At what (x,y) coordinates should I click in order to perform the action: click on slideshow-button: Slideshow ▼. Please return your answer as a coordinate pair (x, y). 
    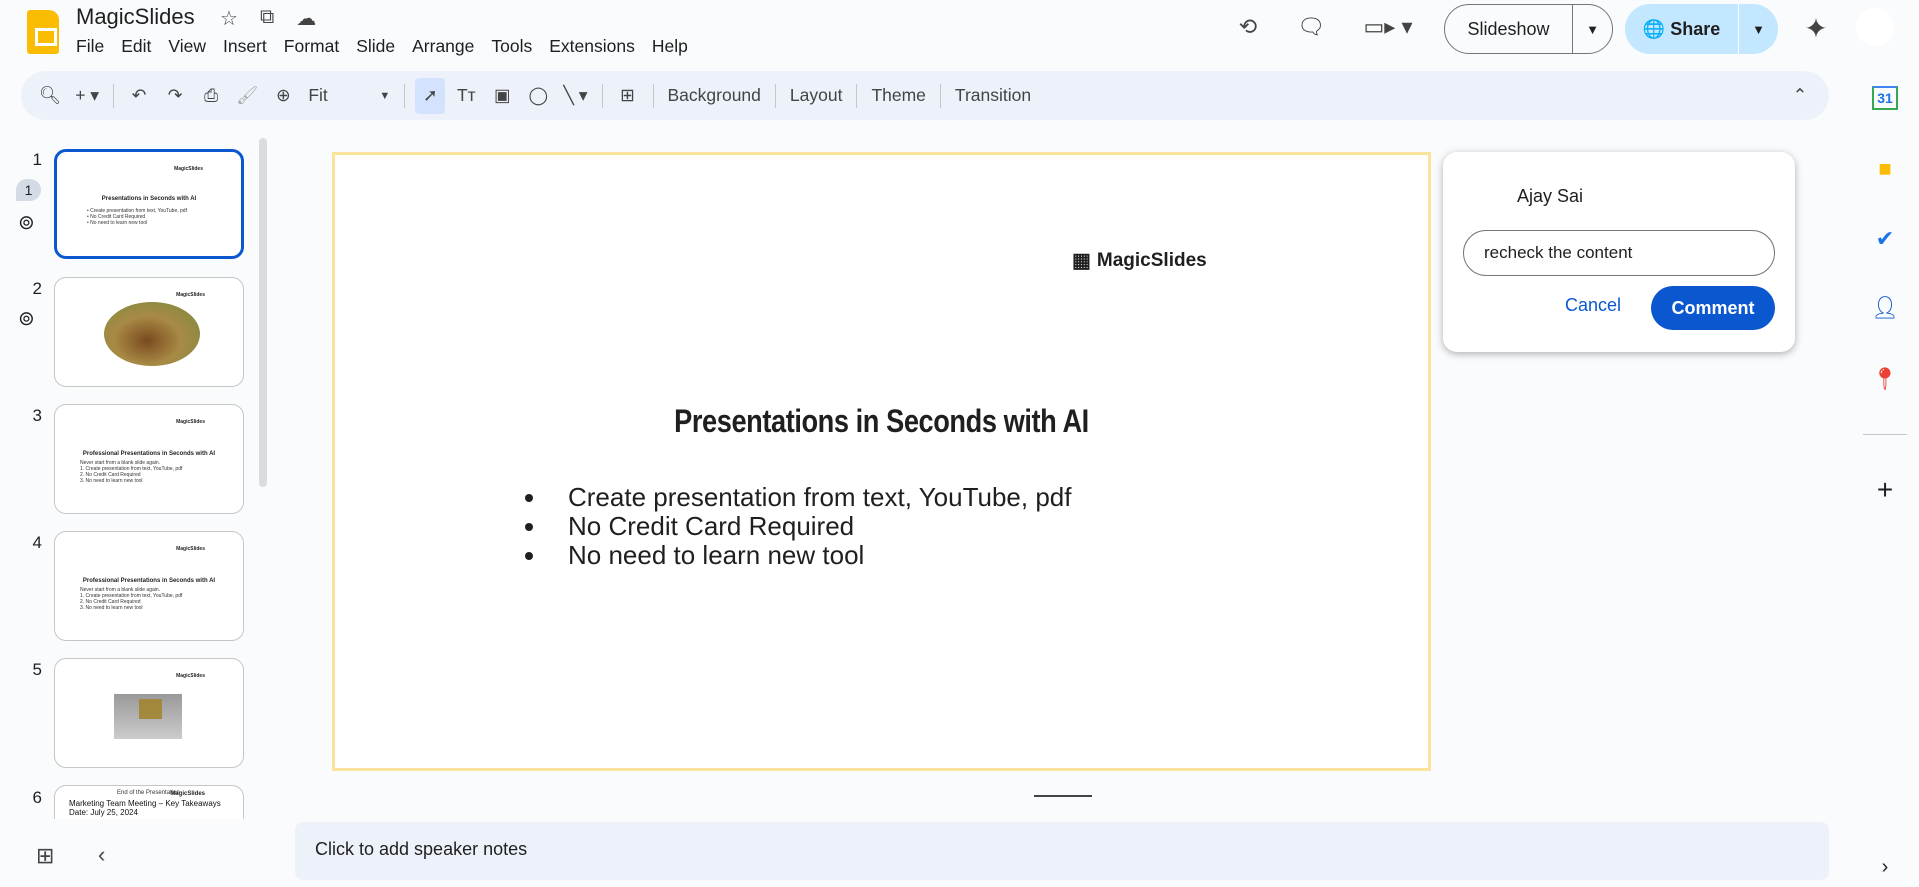
    Looking at the image, I should click on (1528, 29).